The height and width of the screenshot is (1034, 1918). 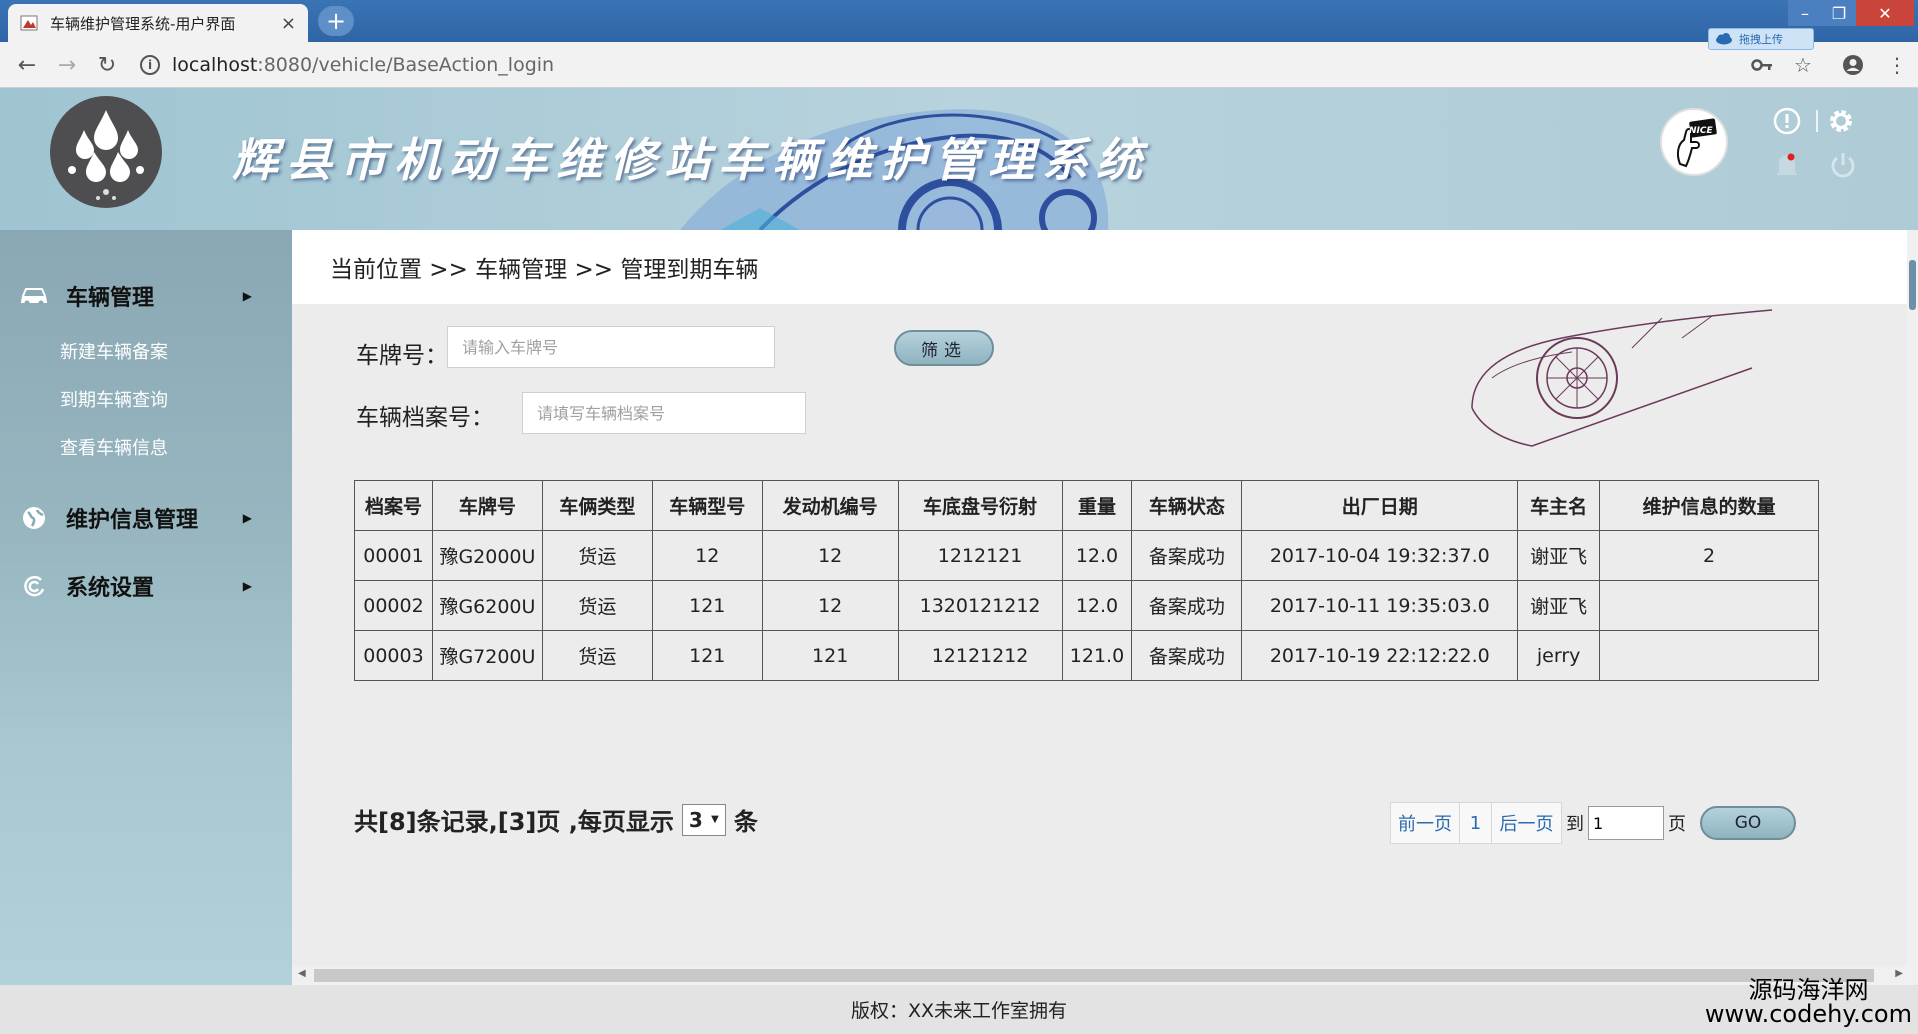 What do you see at coordinates (67, 65) in the screenshot?
I see `forward-arrow-icon: →` at bounding box center [67, 65].